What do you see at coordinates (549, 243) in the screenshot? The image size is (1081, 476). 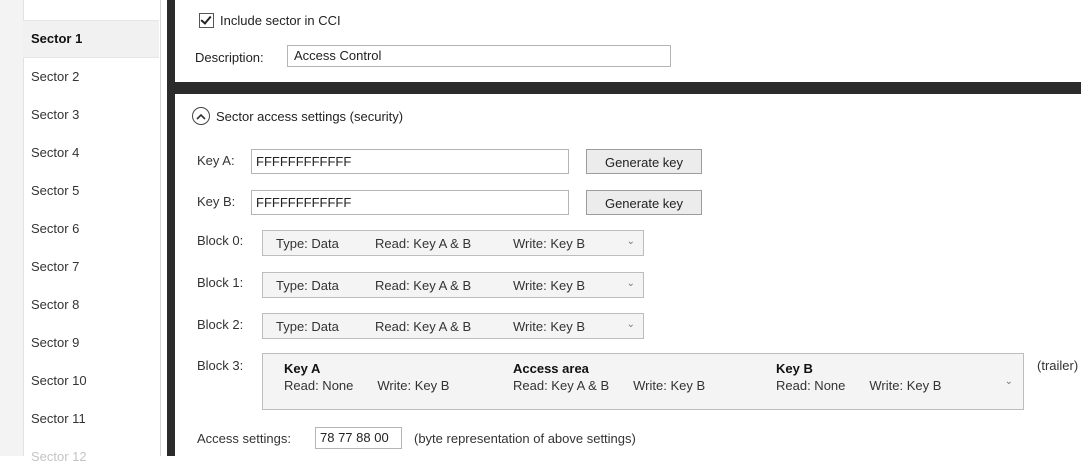 I see `block-0-write: Write: Key B` at bounding box center [549, 243].